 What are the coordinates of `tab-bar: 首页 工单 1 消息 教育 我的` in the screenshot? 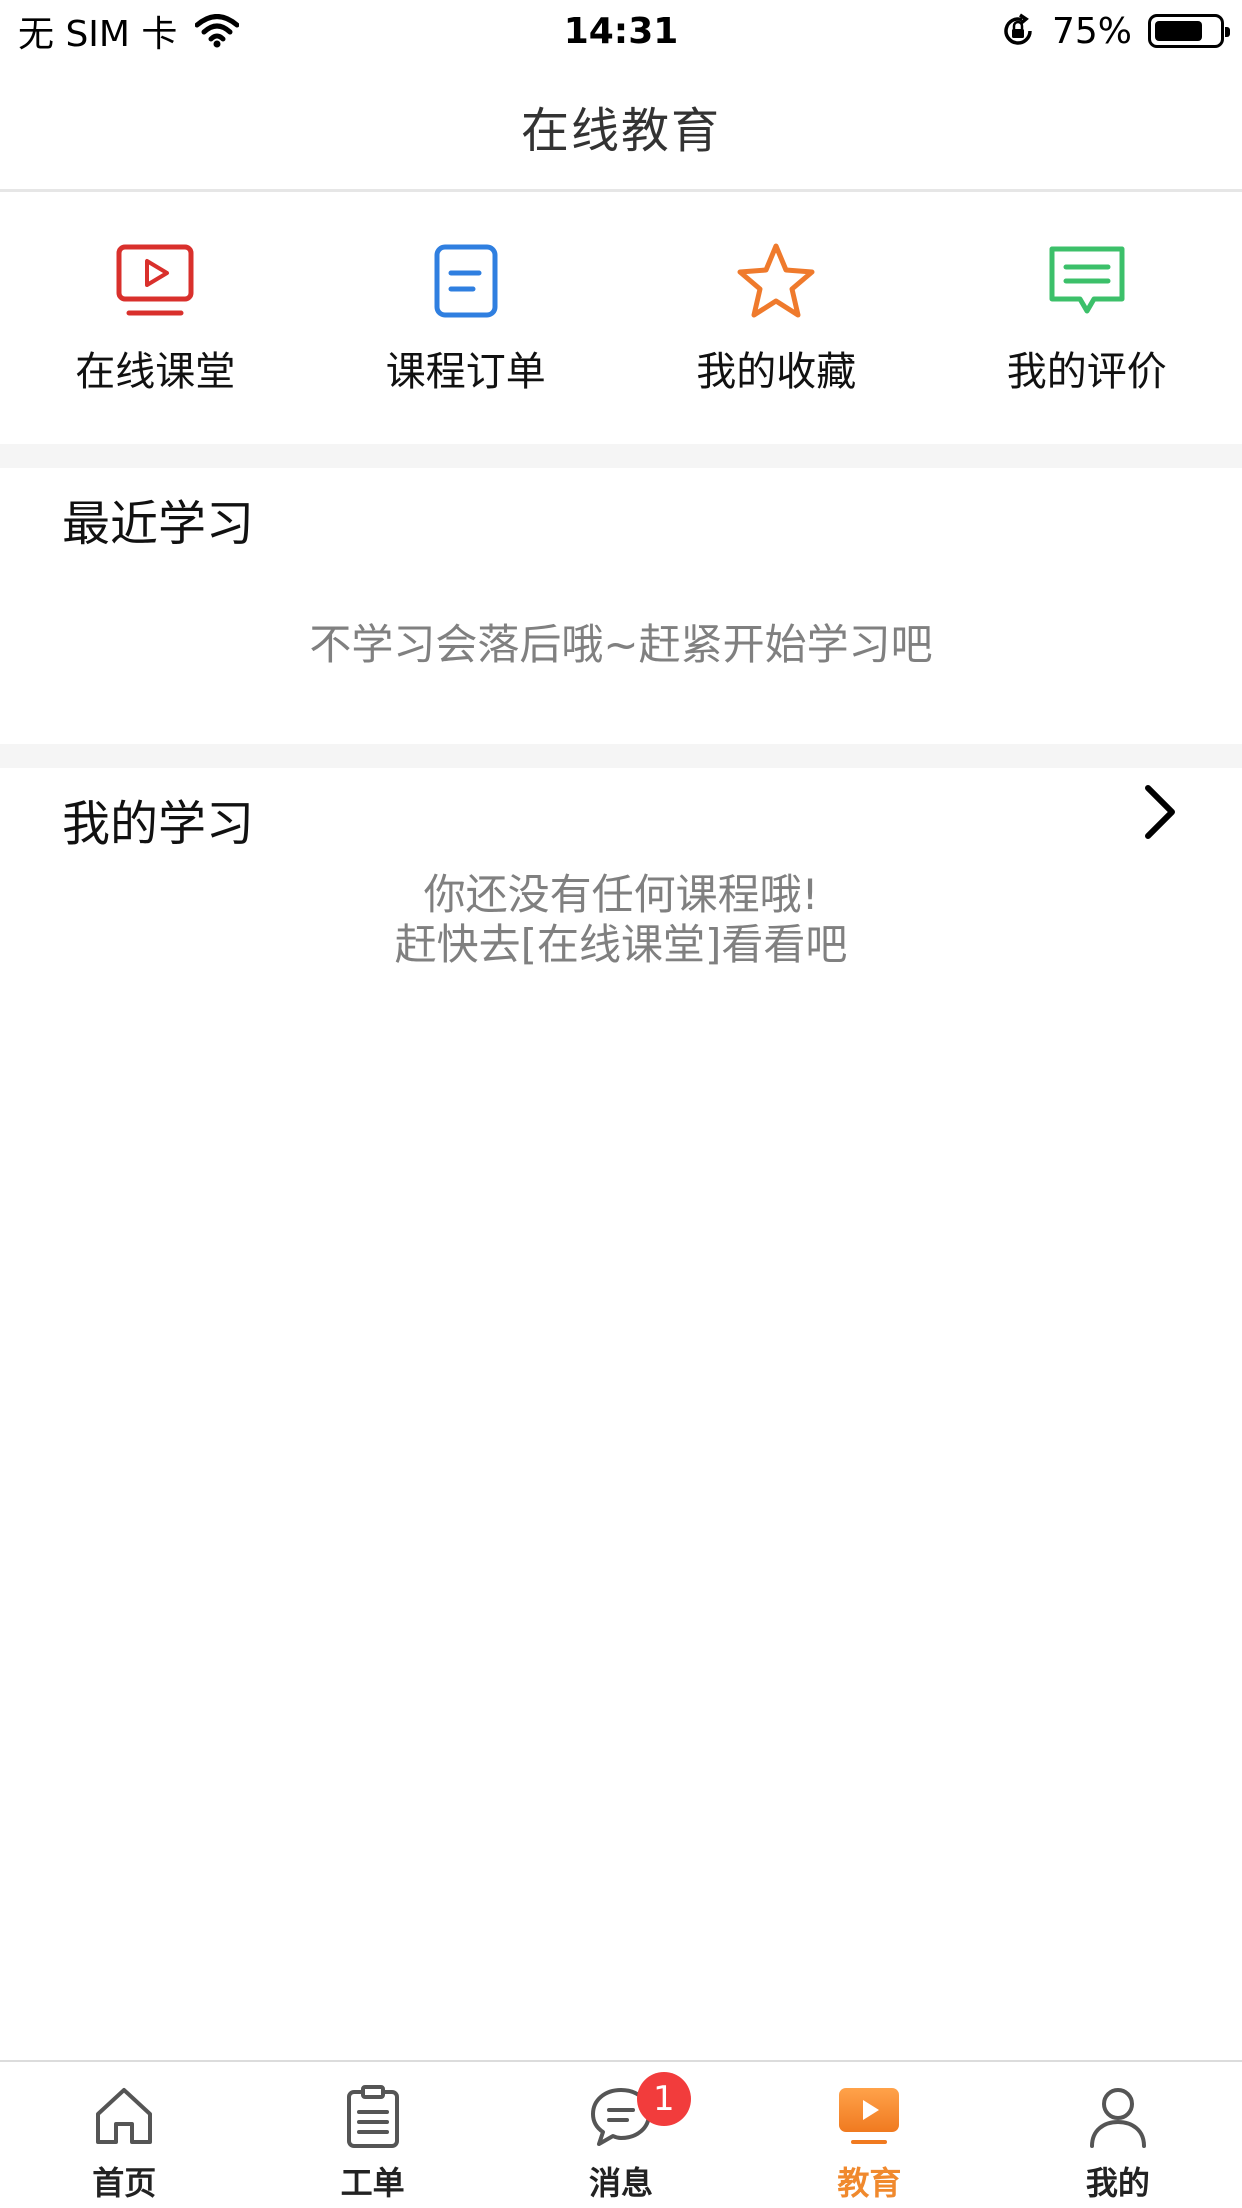 It's located at (621, 2134).